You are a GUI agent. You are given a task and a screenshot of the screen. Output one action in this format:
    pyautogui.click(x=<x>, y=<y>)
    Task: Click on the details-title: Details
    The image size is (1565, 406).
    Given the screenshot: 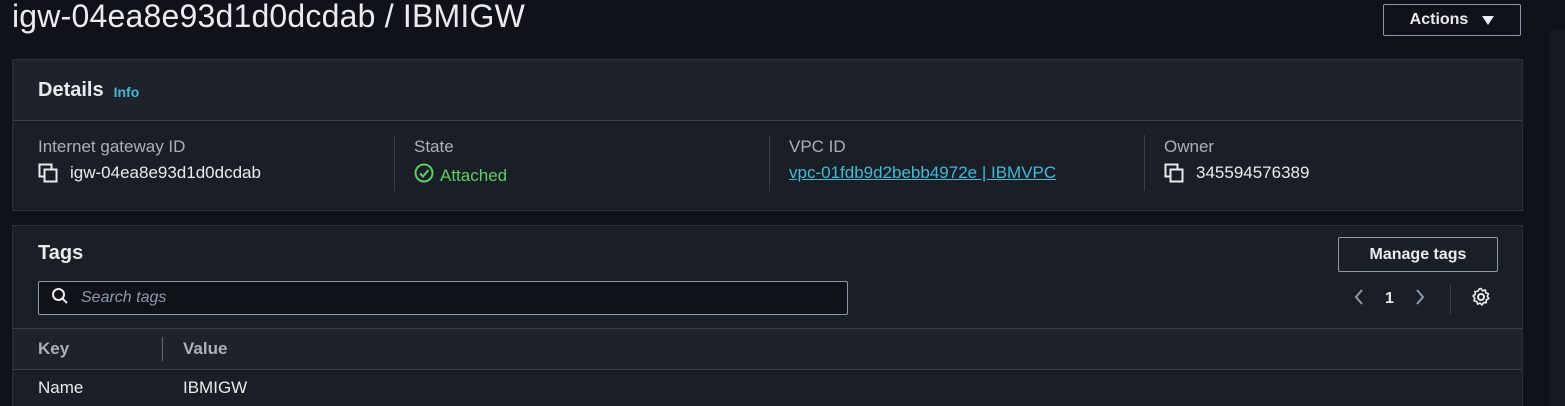 What is the action you would take?
    pyautogui.click(x=71, y=89)
    